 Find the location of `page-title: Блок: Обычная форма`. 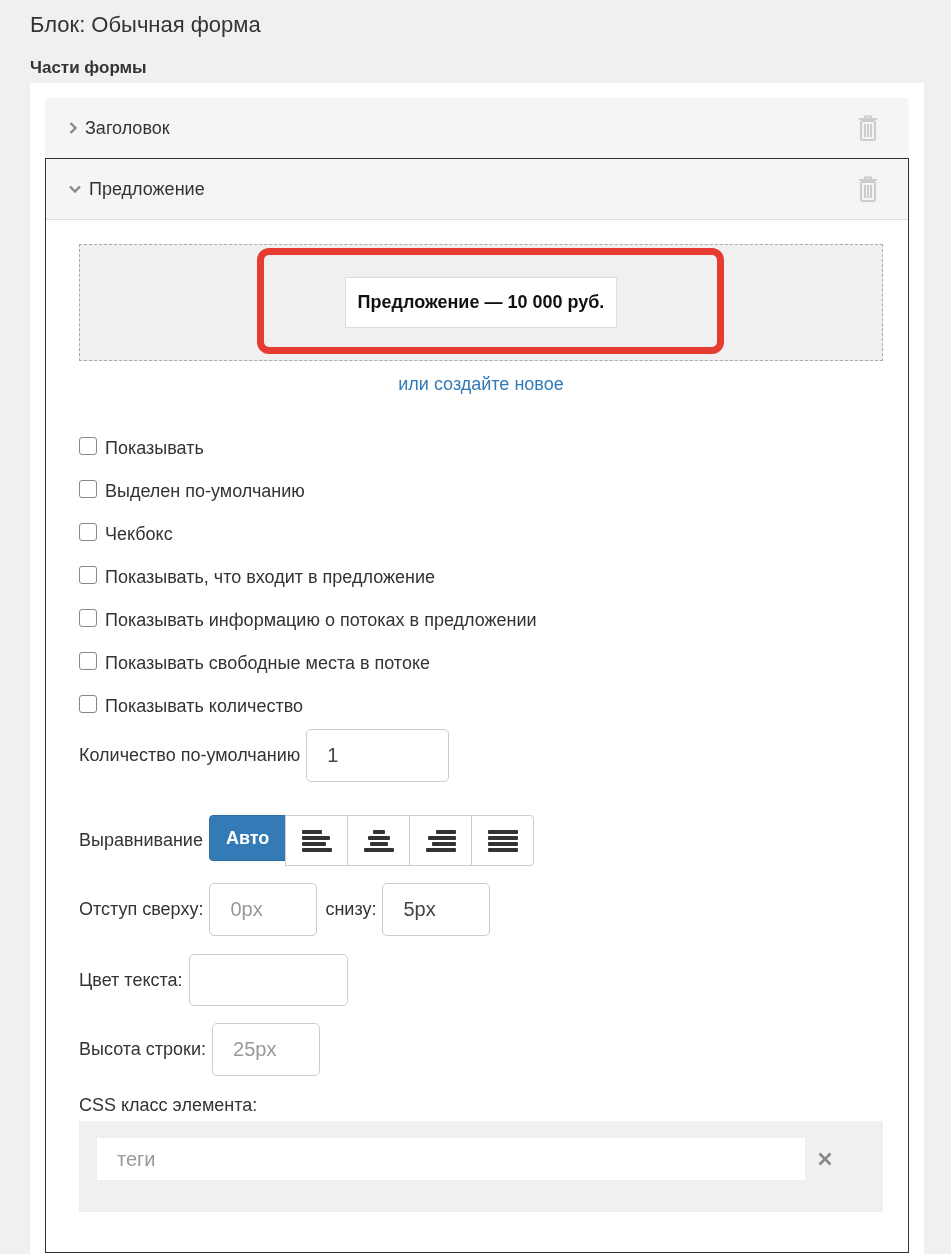

page-title: Блок: Обычная форма is located at coordinates (145, 25).